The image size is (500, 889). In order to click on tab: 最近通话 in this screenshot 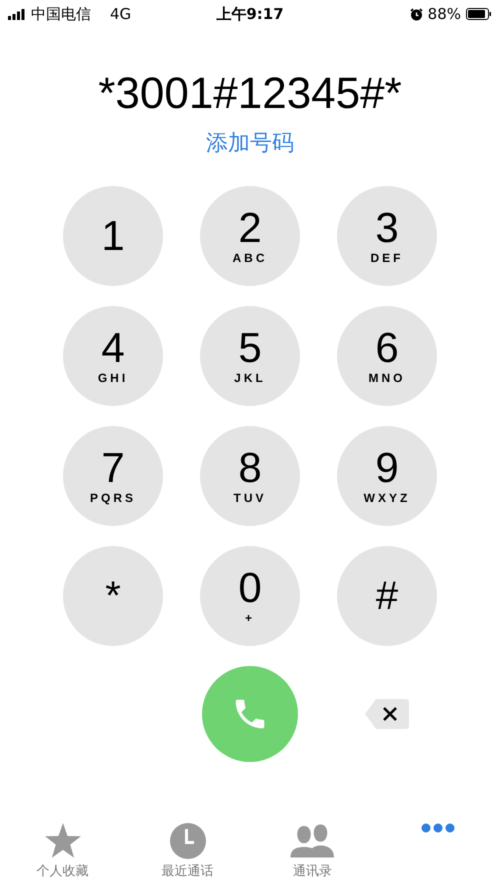, I will do `click(187, 856)`.